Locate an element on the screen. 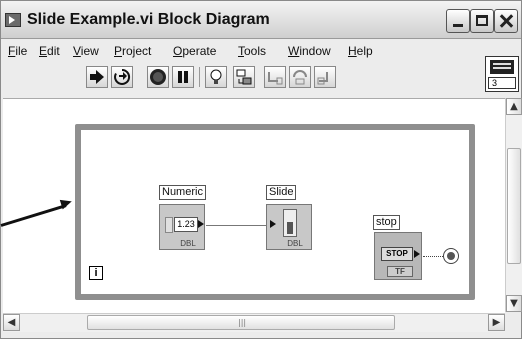 The height and width of the screenshot is (339, 522). vi-icon-number: 3 is located at coordinates (502, 83).